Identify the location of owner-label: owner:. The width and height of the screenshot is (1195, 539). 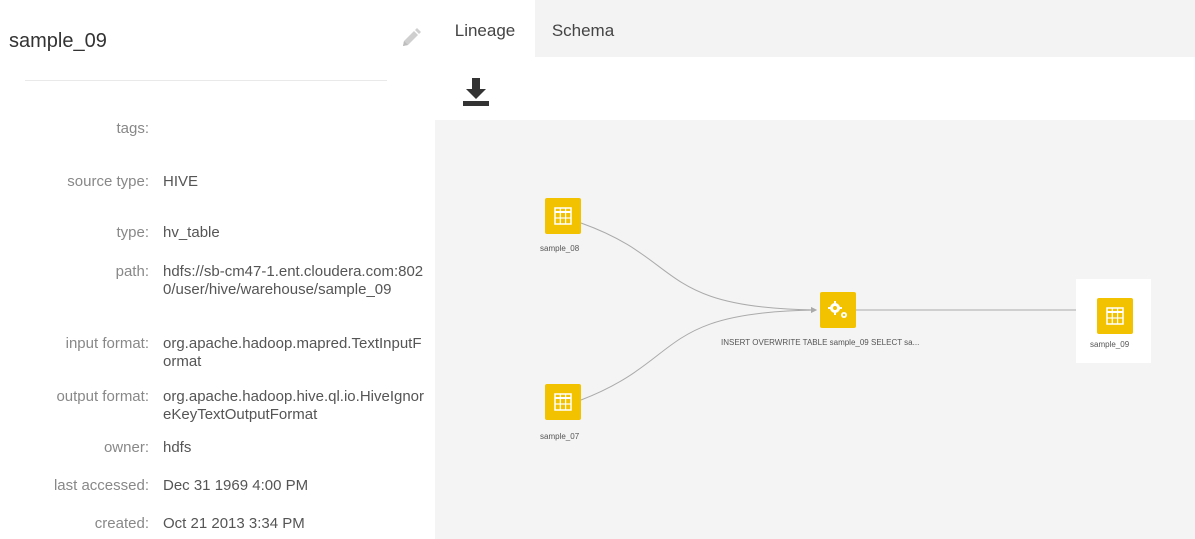
(126, 447).